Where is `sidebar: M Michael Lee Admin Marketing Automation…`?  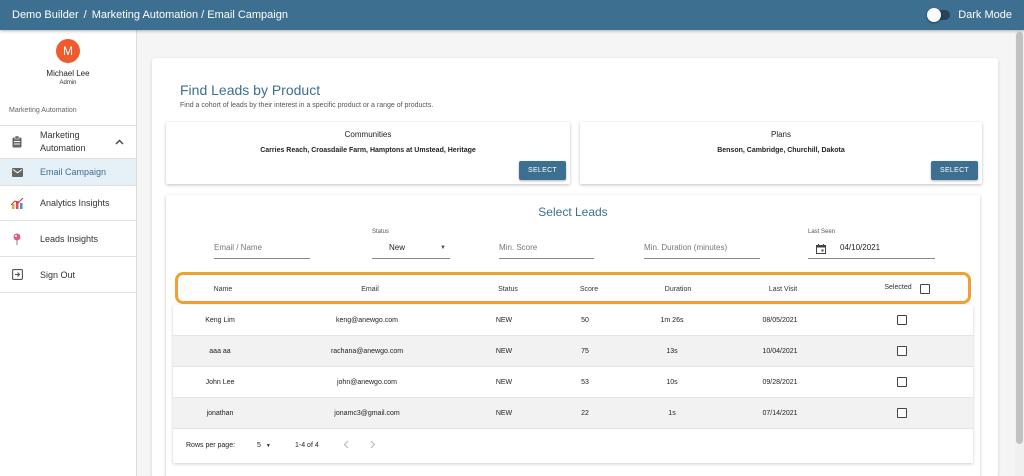 sidebar: M Michael Lee Admin Marketing Automation… is located at coordinates (68, 253).